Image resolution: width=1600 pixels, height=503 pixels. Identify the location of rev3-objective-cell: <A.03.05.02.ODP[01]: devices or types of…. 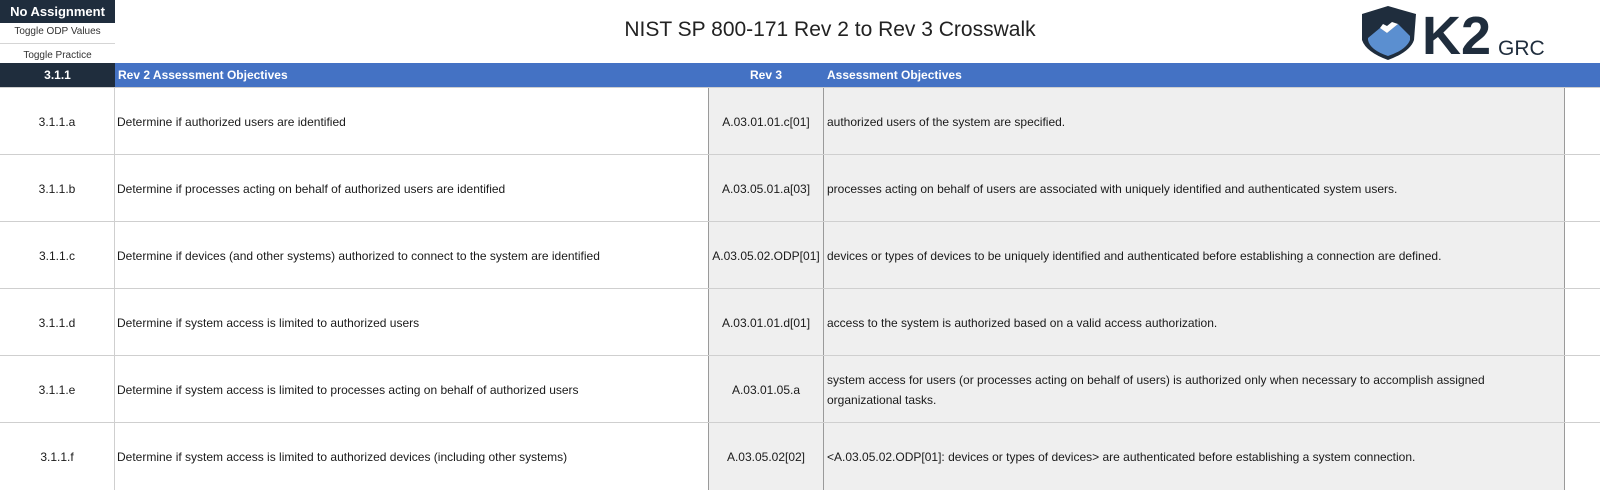
(1194, 456).